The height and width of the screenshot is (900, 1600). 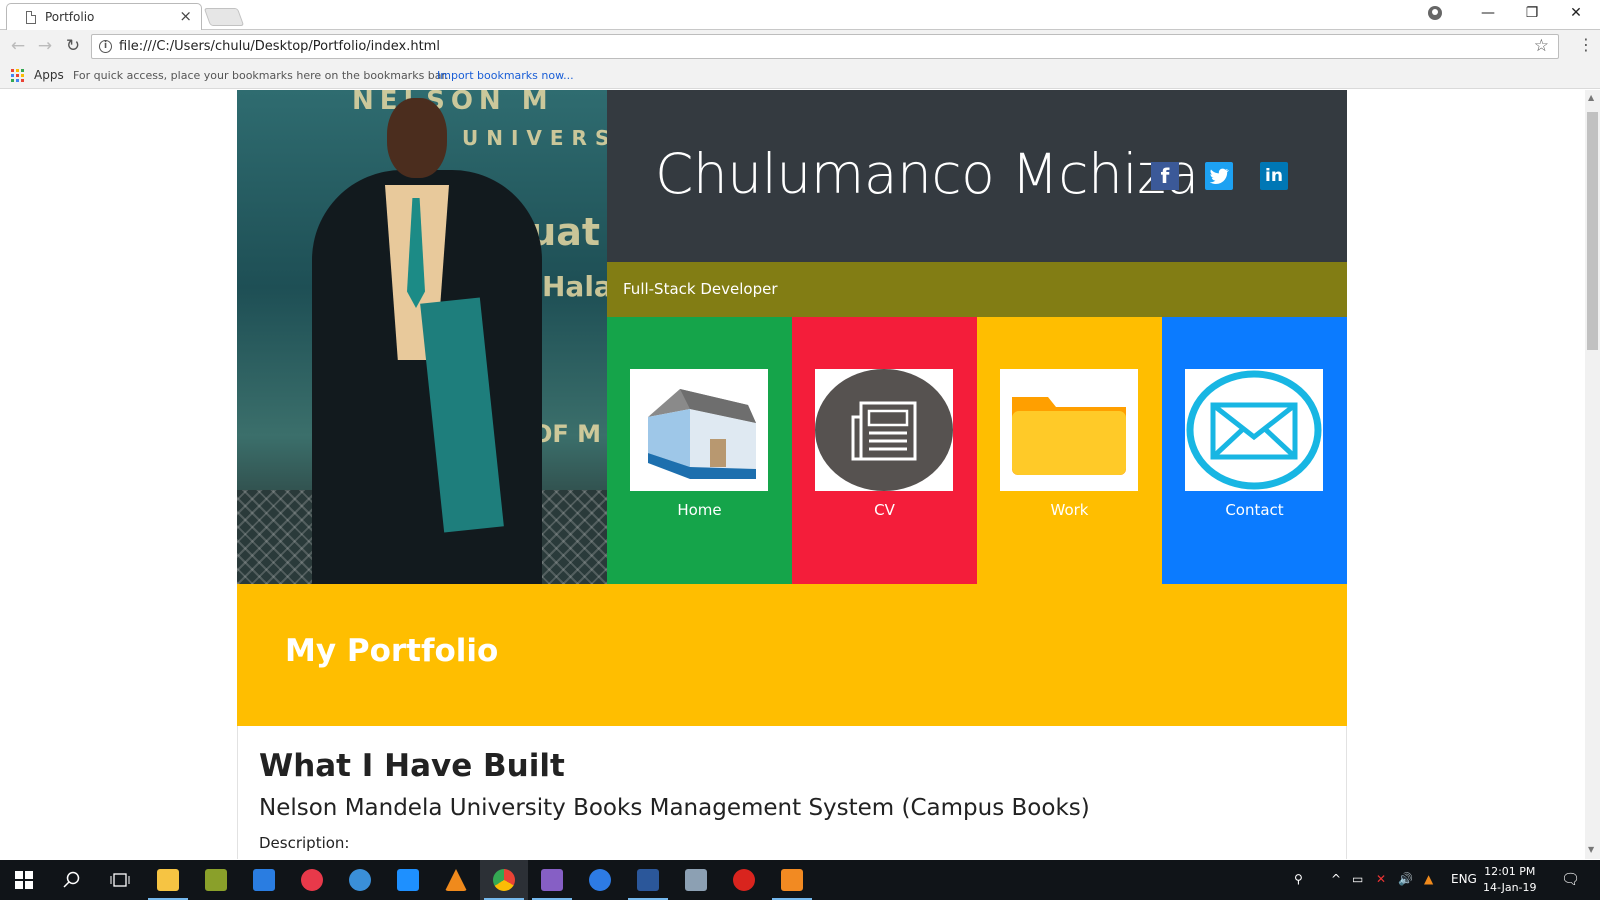 I want to click on document-icon, so click(x=31, y=17).